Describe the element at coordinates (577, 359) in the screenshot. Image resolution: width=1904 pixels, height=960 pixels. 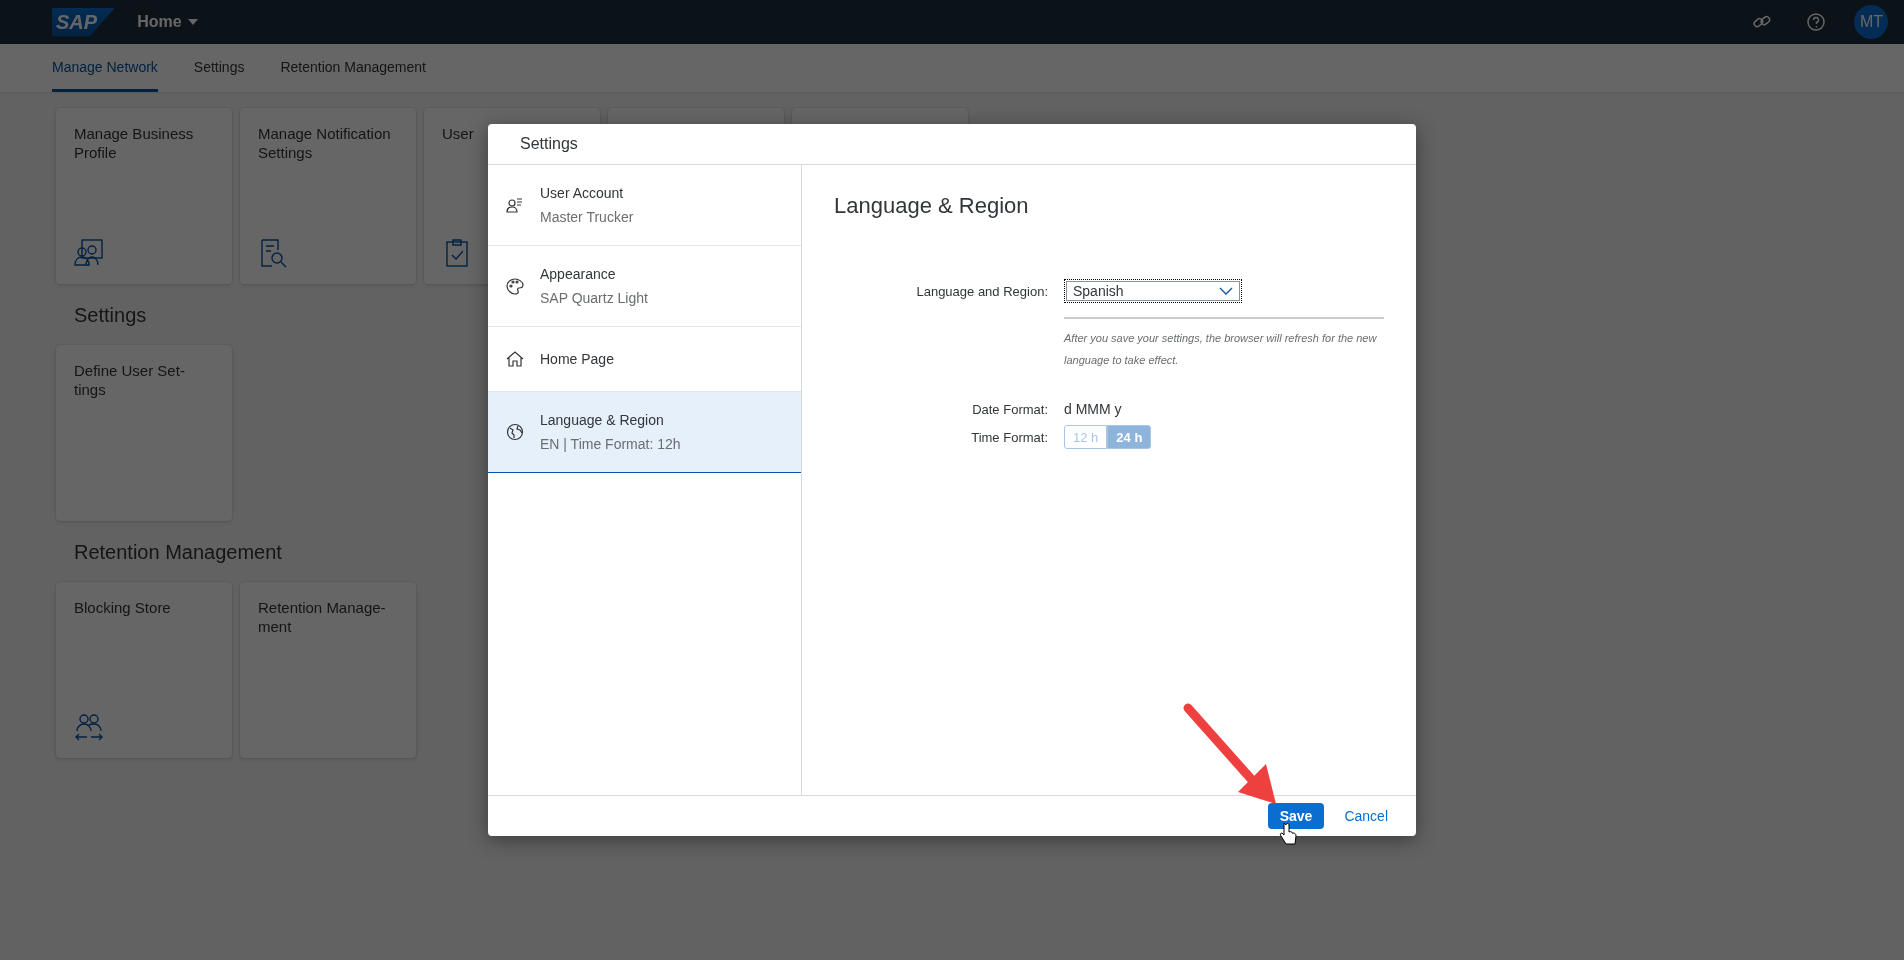
I see `item-title: Home Page` at that location.